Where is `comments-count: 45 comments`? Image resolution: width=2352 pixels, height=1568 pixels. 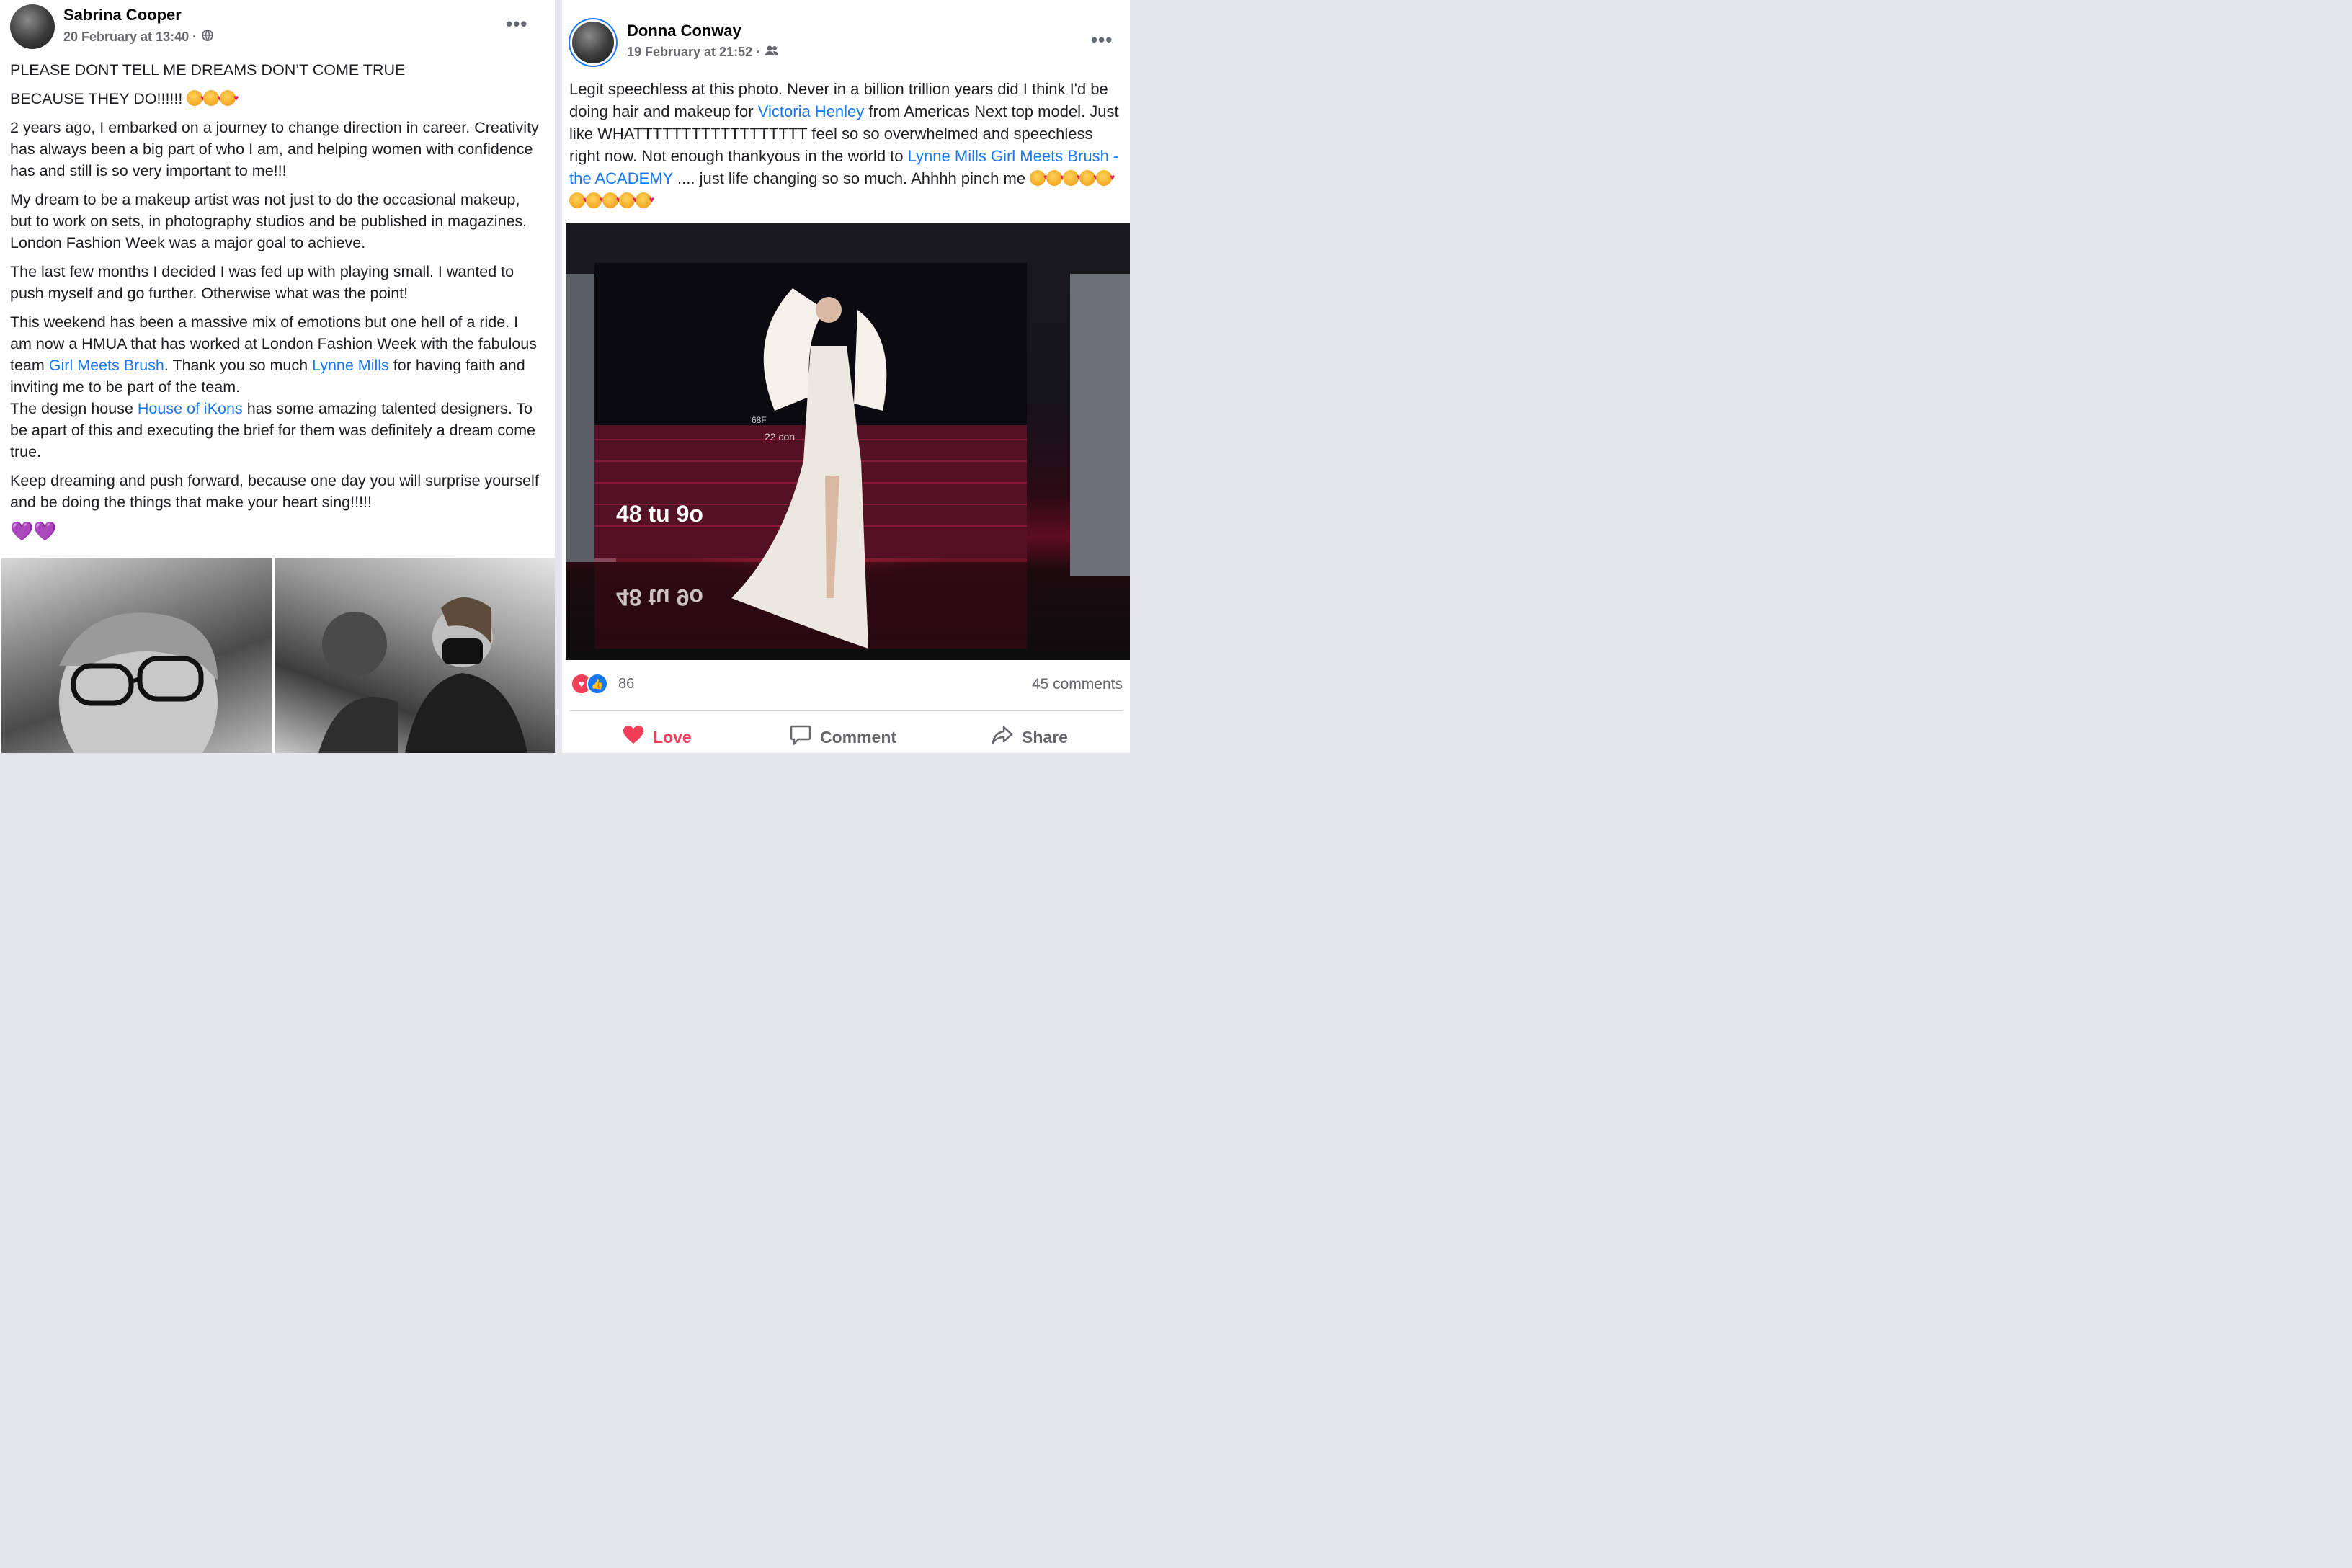
comments-count: 45 comments is located at coordinates (1077, 684).